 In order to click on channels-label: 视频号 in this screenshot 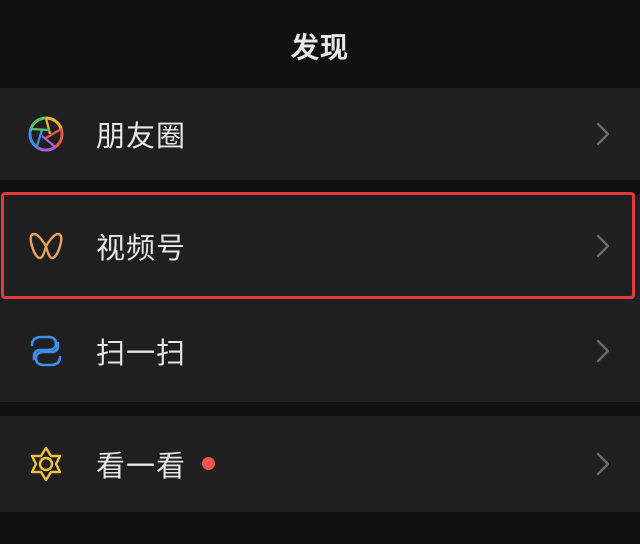, I will do `click(141, 248)`.